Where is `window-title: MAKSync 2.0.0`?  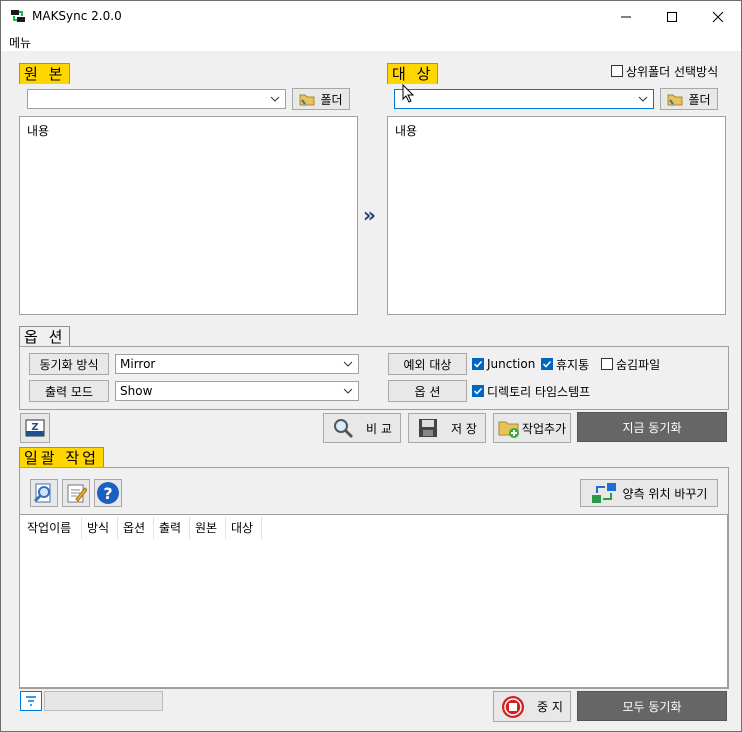
window-title: MAKSync 2.0.0 is located at coordinates (77, 16).